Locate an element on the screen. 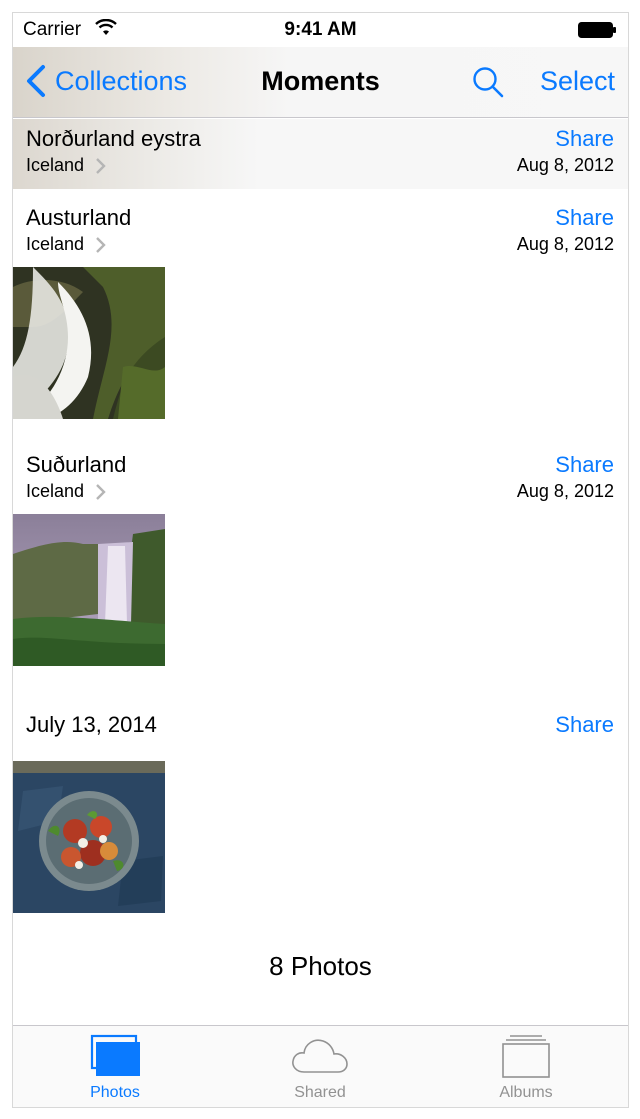  tab-photos: Photos is located at coordinates (115, 1066).